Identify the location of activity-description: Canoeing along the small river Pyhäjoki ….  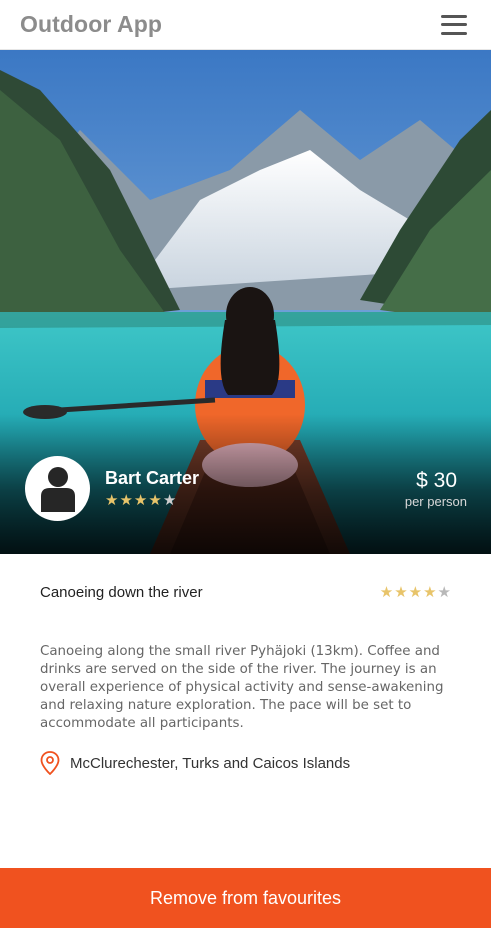
(242, 687).